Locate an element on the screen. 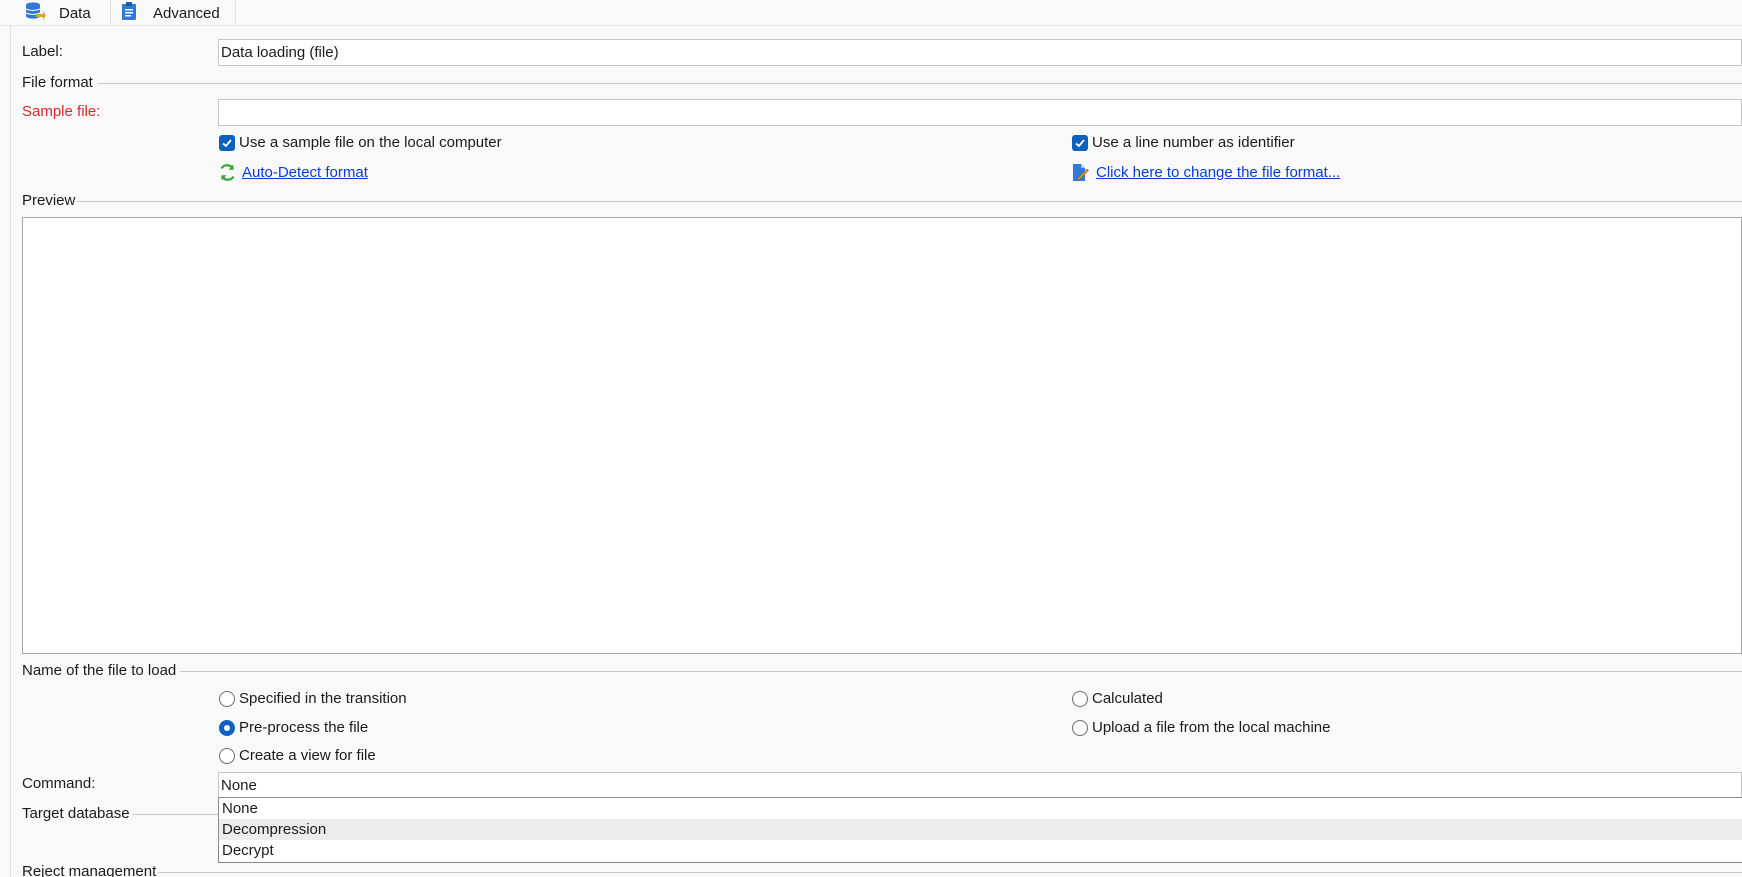  command-combobox is located at coordinates (980, 785).